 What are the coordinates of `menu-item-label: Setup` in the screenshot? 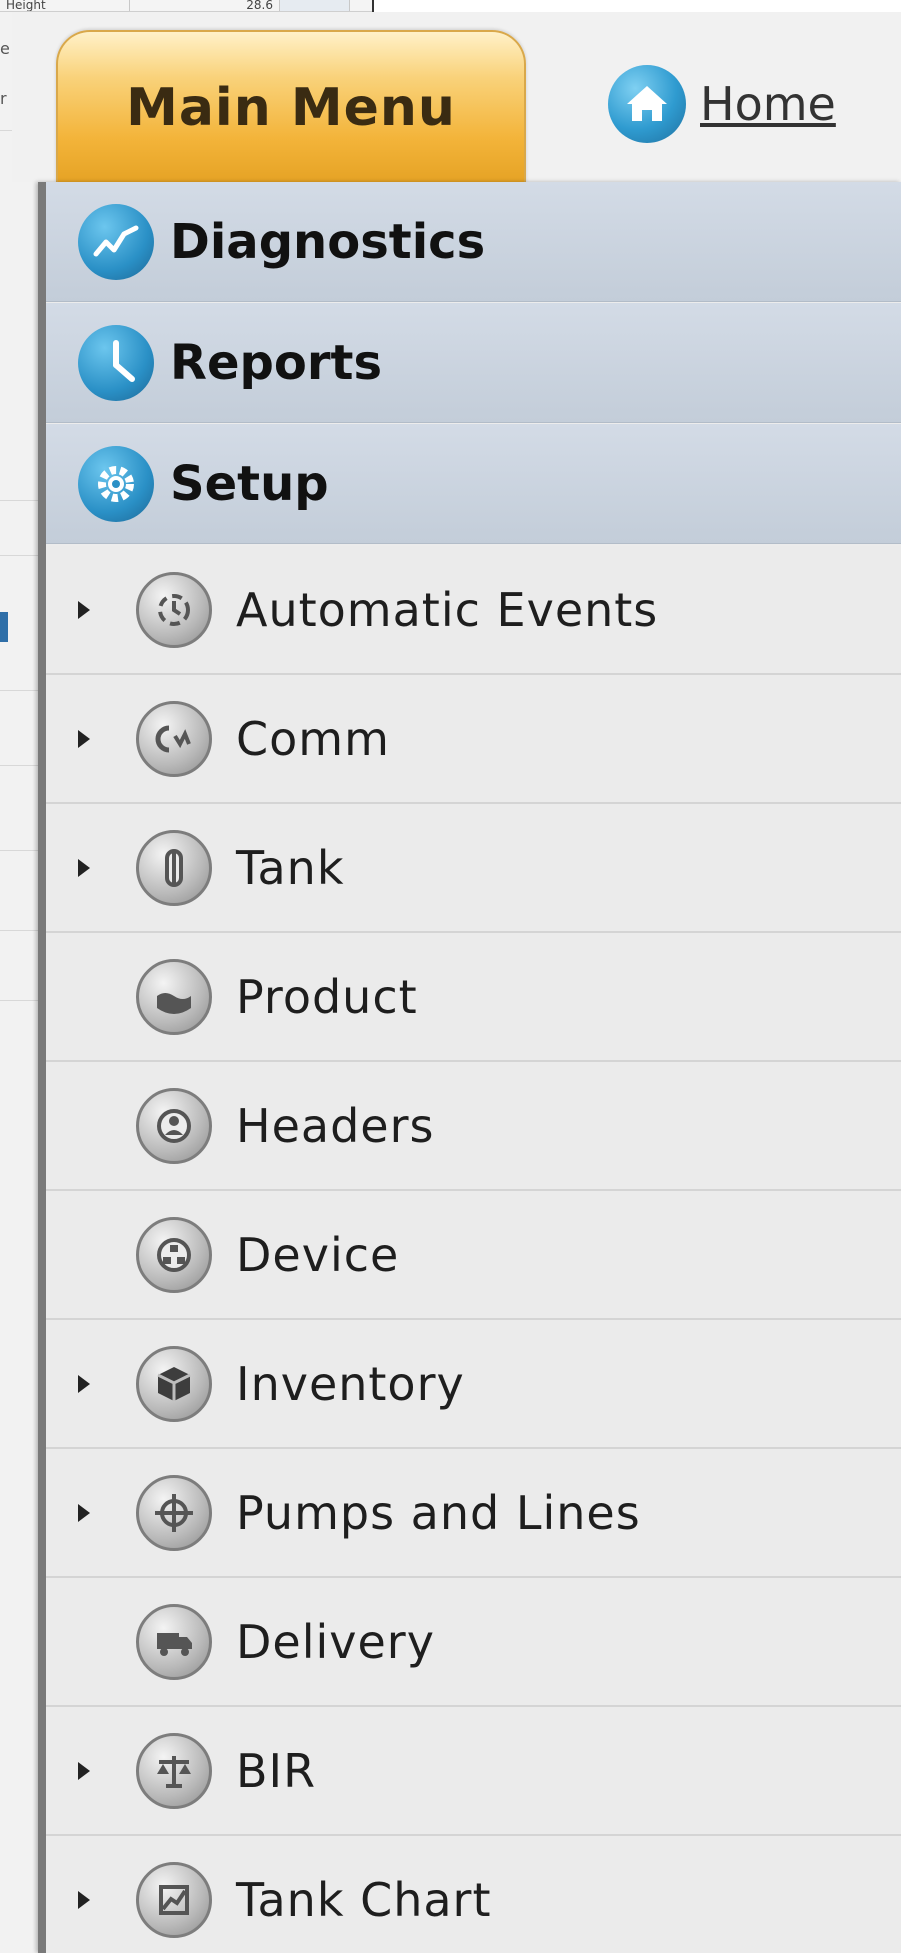 It's located at (249, 483).